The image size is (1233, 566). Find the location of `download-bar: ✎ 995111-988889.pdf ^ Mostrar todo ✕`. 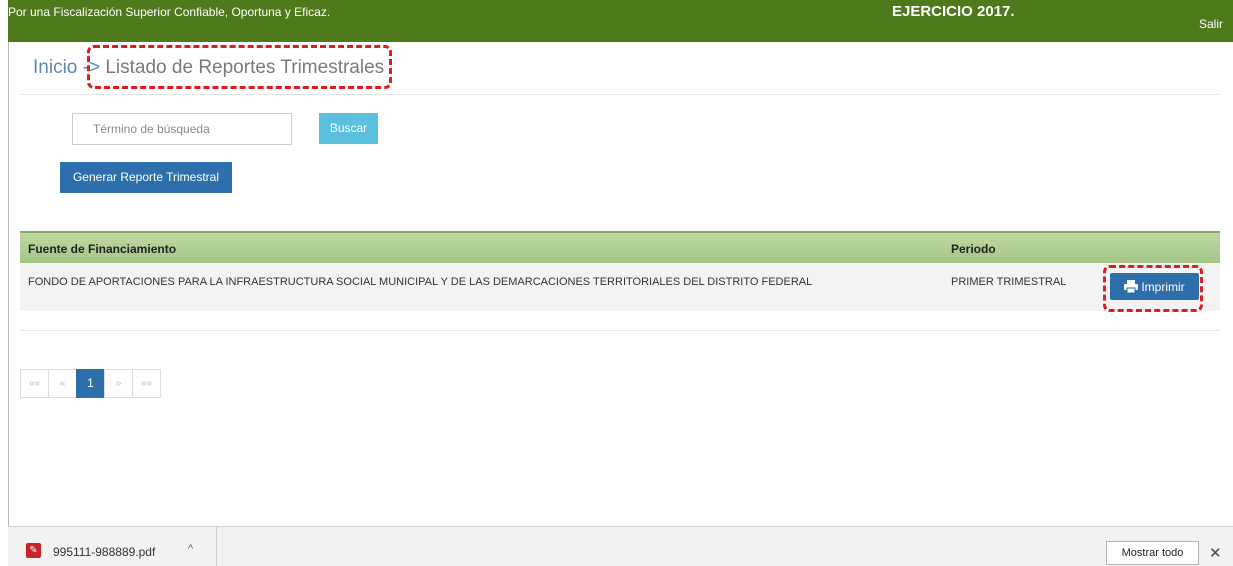

download-bar: ✎ 995111-988889.pdf ^ Mostrar todo ✕ is located at coordinates (620, 546).